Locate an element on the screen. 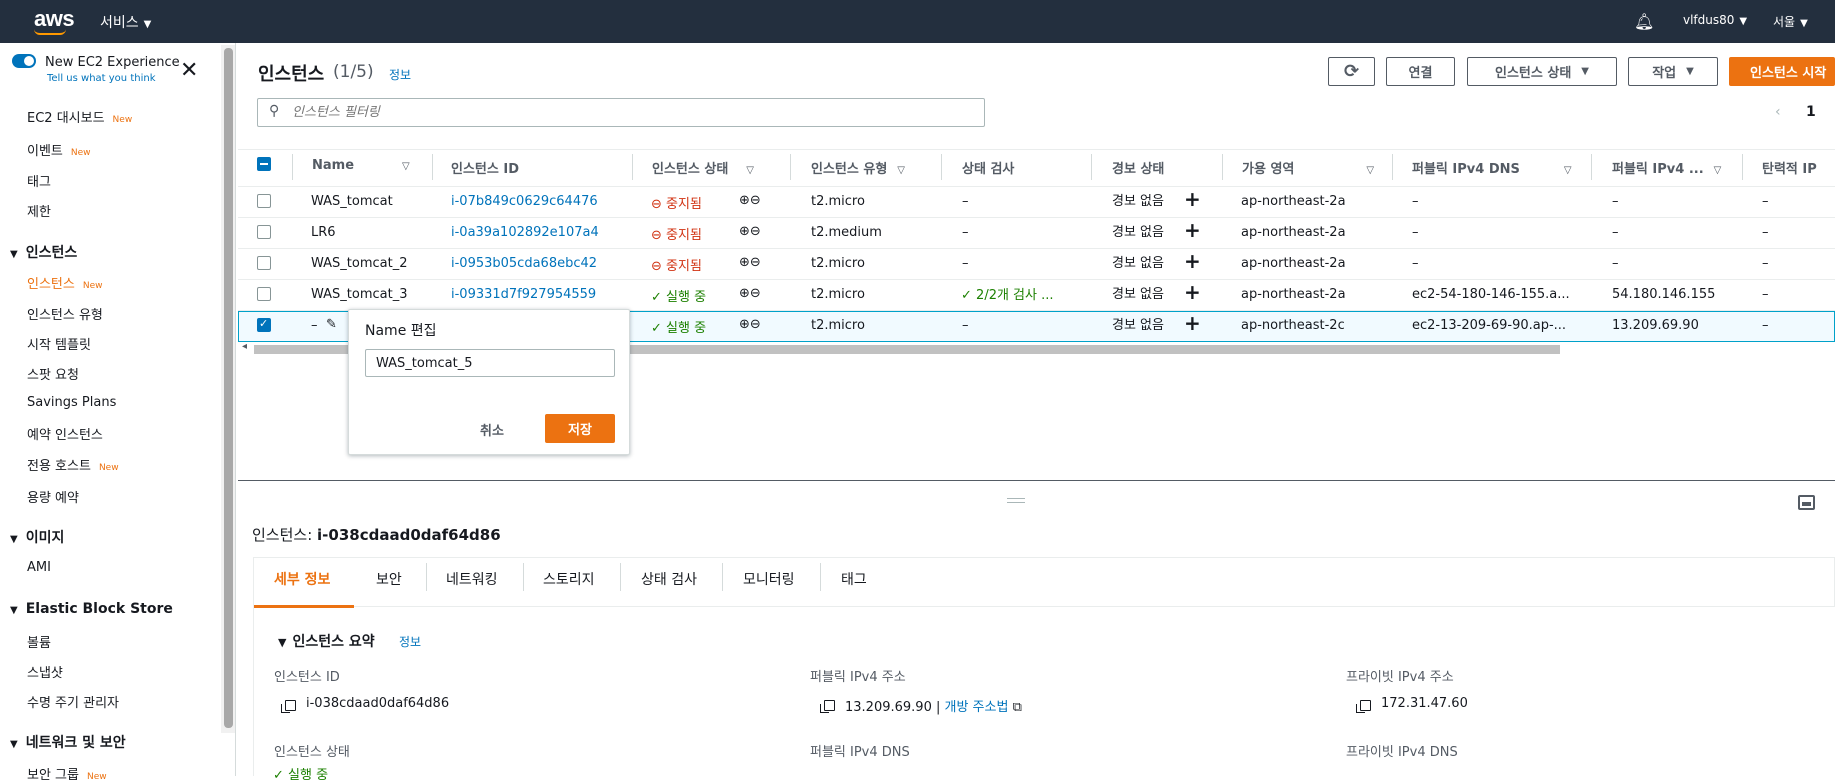 The image size is (1835, 783). column-header-public-dns: 퍼블릭 IPv4 DNS ▽ is located at coordinates (1492, 167).